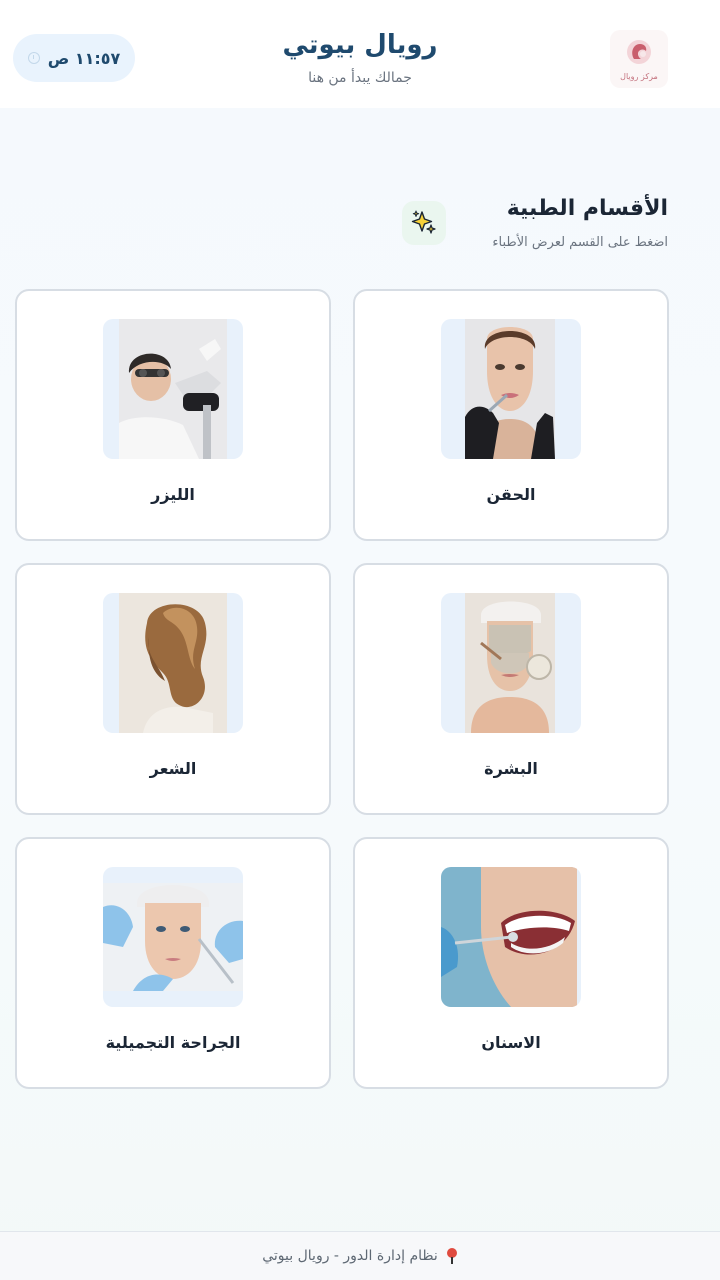 The height and width of the screenshot is (1280, 720). I want to click on department-card-injection: الحقن, so click(511, 415).